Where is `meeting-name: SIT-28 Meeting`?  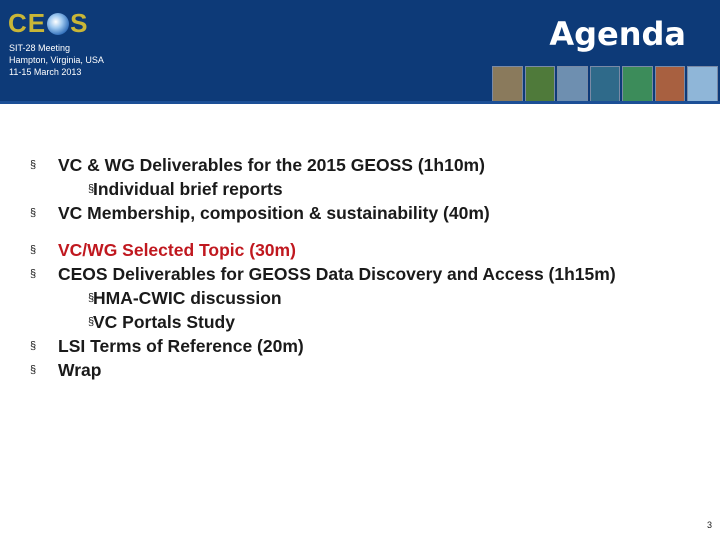 meeting-name: SIT-28 Meeting is located at coordinates (40, 48).